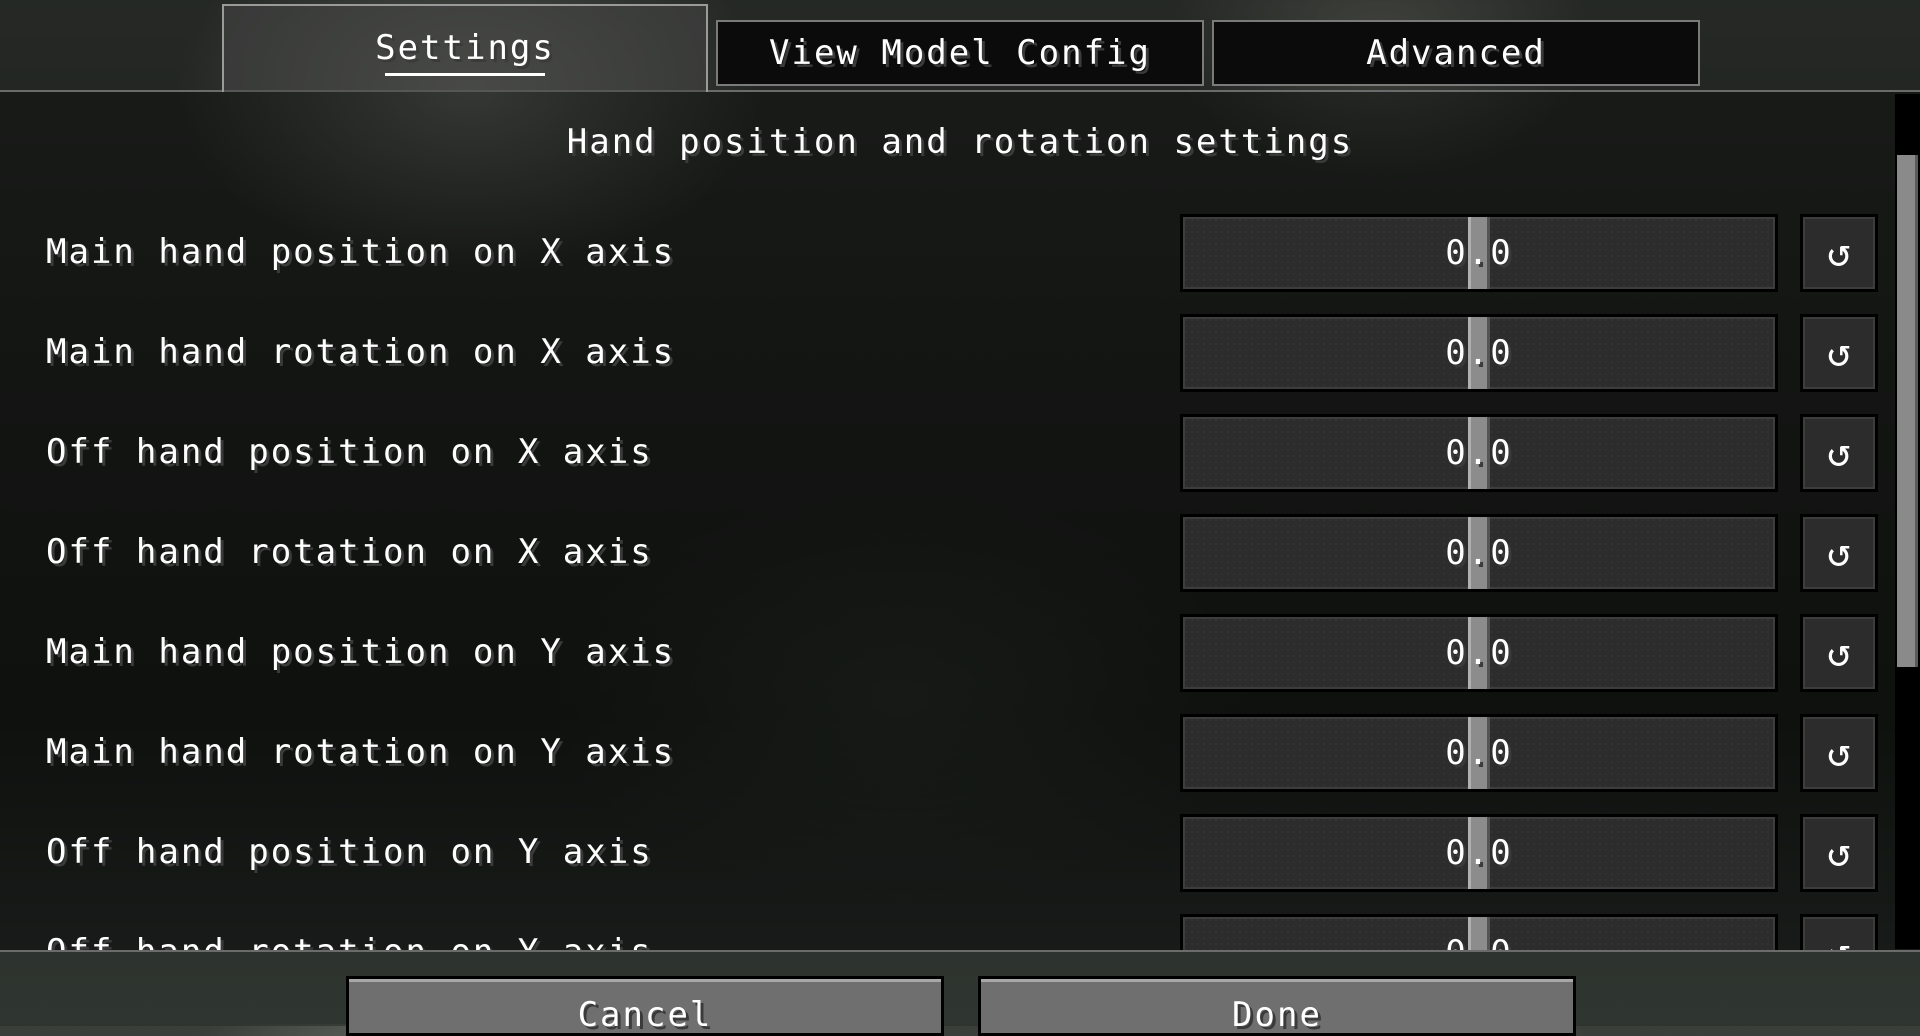  Describe the element at coordinates (361, 252) in the screenshot. I see `setting-label: Main hand position on X axis` at that location.